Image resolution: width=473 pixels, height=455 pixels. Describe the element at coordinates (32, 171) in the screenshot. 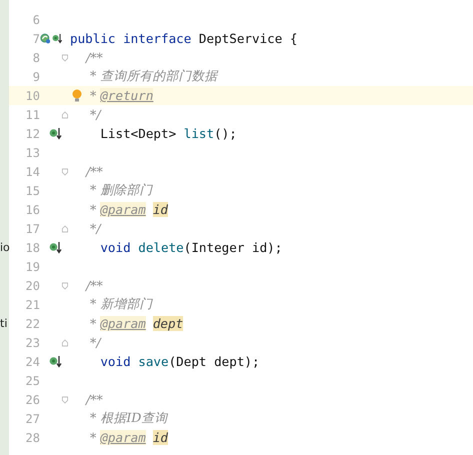

I see `line-number: 14` at that location.